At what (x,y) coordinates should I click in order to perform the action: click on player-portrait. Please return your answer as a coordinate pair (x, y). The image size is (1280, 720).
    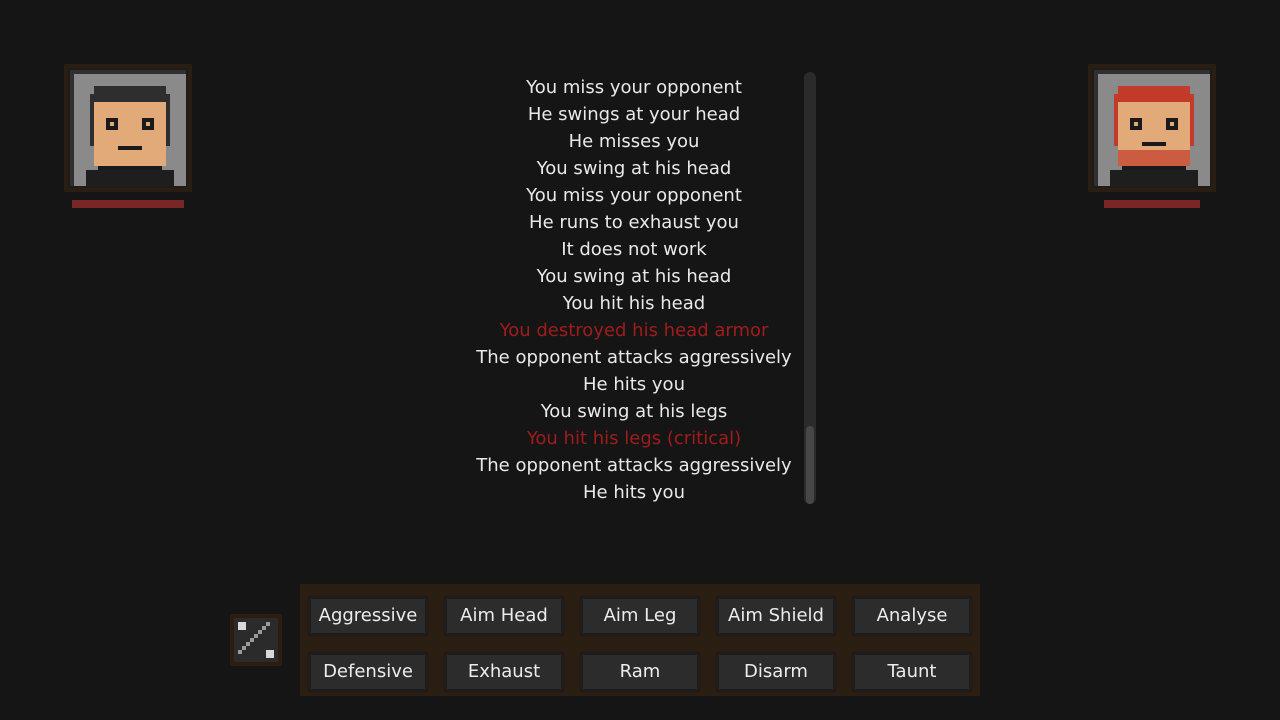
    Looking at the image, I should click on (128, 128).